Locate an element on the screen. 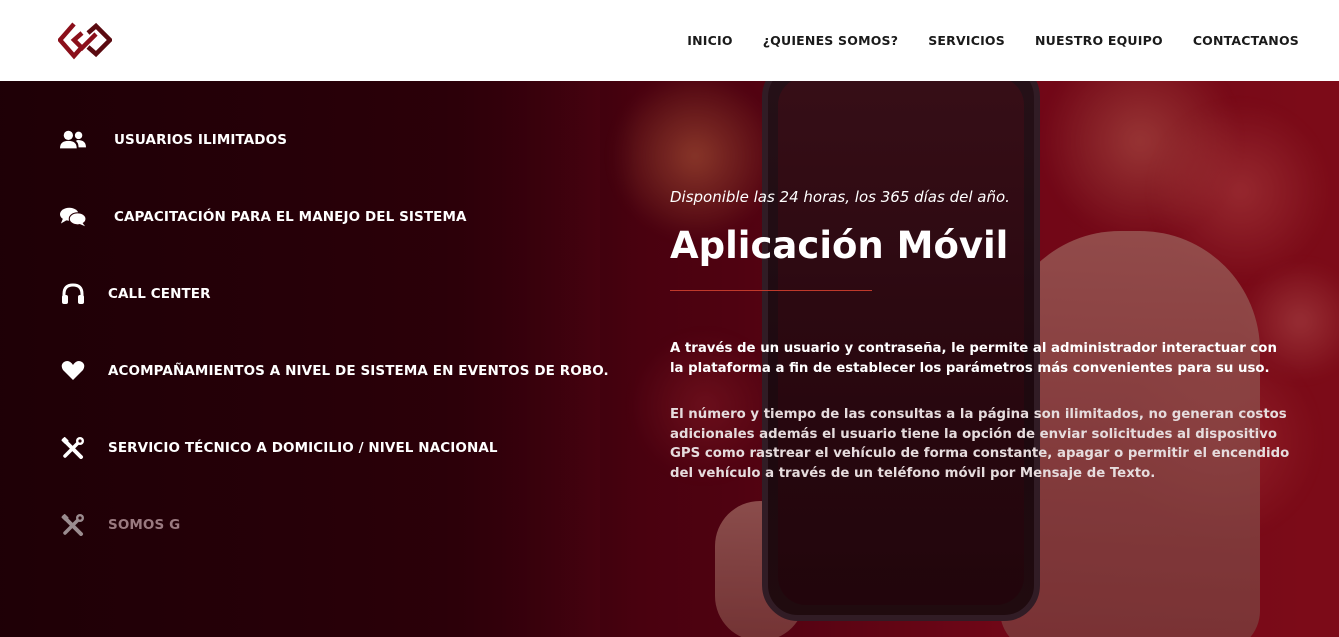  nav-contactanos: CONTACTANOS is located at coordinates (1246, 40).